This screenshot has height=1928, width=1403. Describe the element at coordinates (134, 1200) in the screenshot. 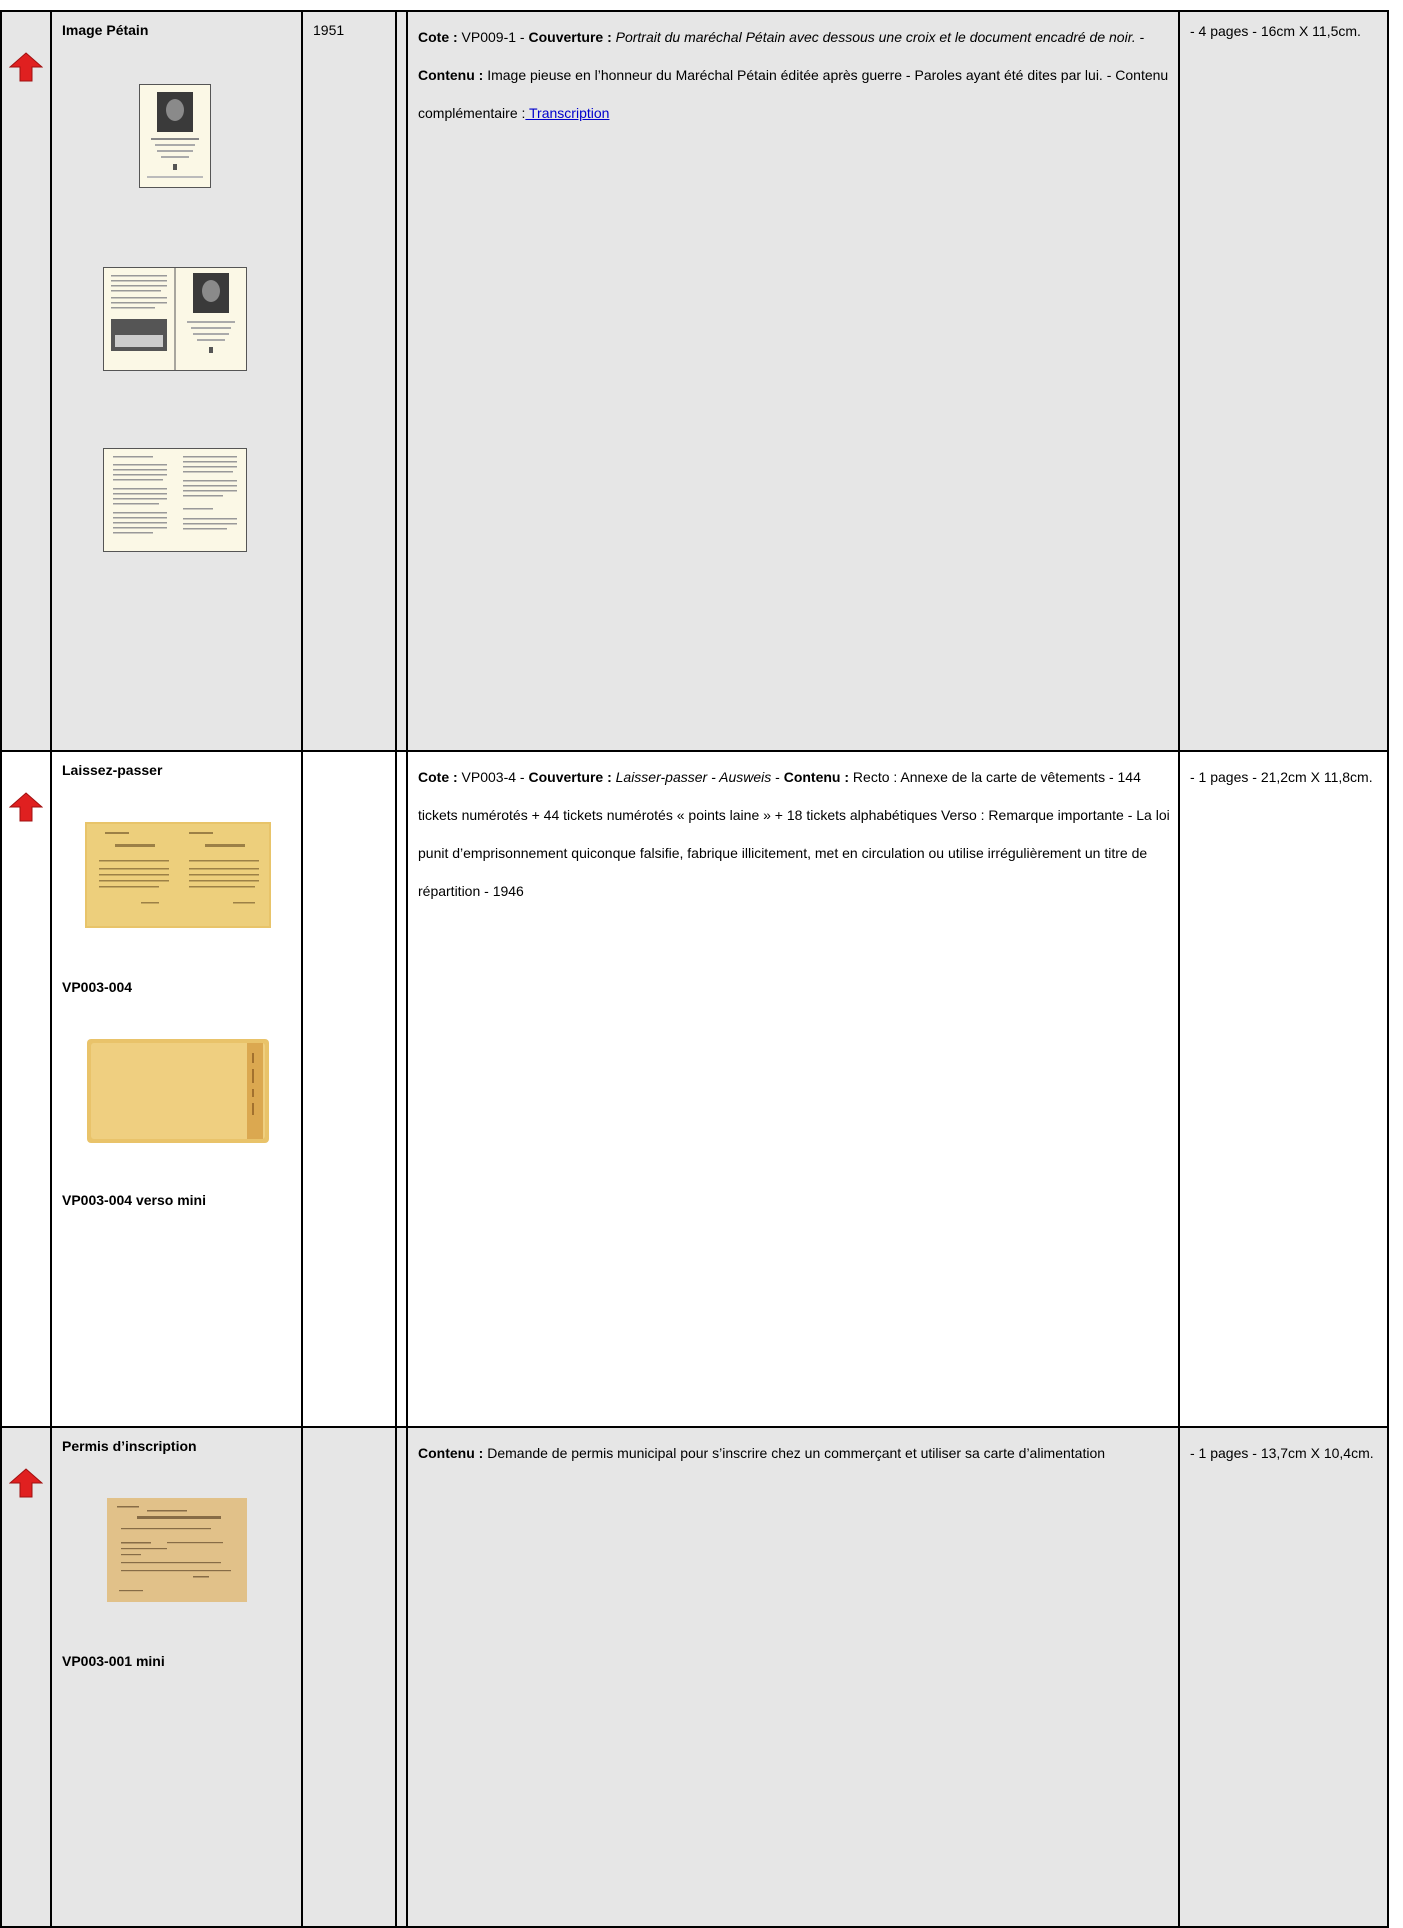

I see `thumbnail-caption: VP003-004 verso mini` at that location.